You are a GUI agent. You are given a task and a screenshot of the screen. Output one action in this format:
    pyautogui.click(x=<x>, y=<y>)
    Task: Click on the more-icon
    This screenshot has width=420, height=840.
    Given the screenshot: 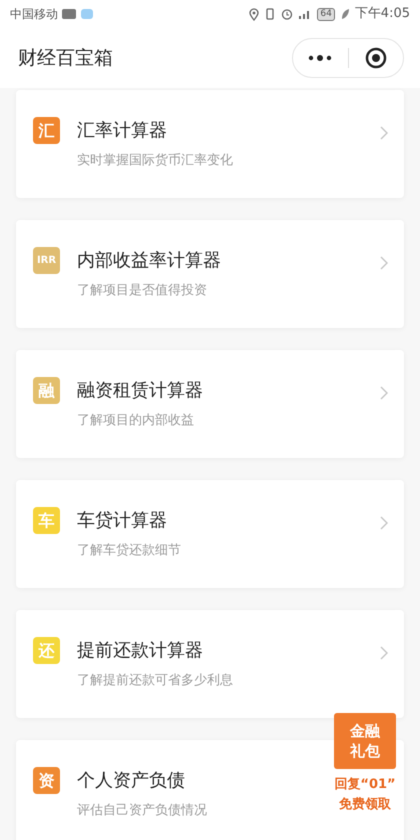 What is the action you would take?
    pyautogui.click(x=320, y=58)
    